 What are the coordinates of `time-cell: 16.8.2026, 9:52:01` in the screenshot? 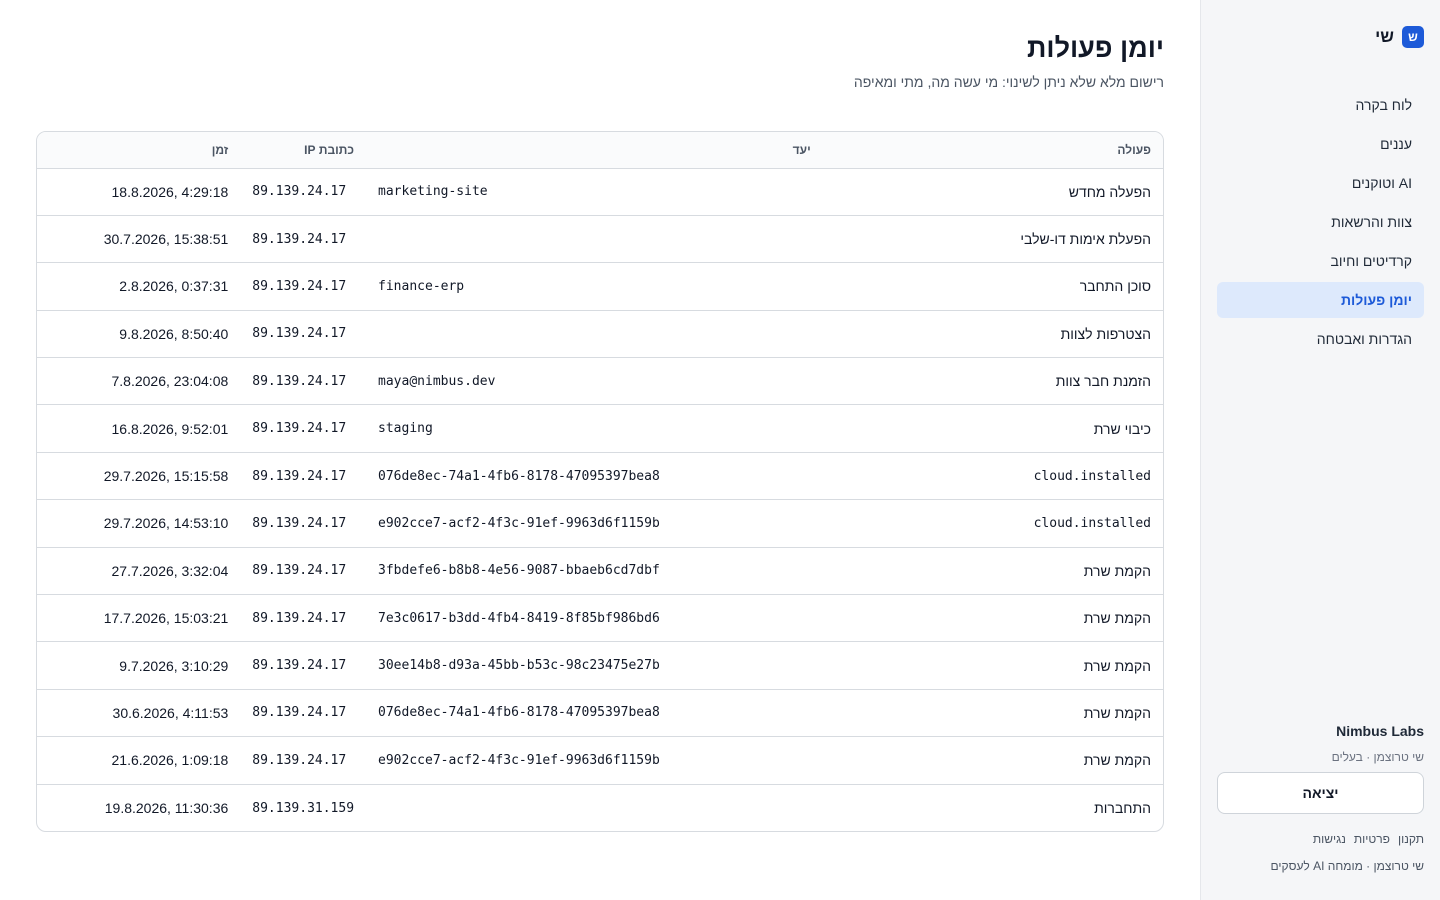 It's located at (170, 428).